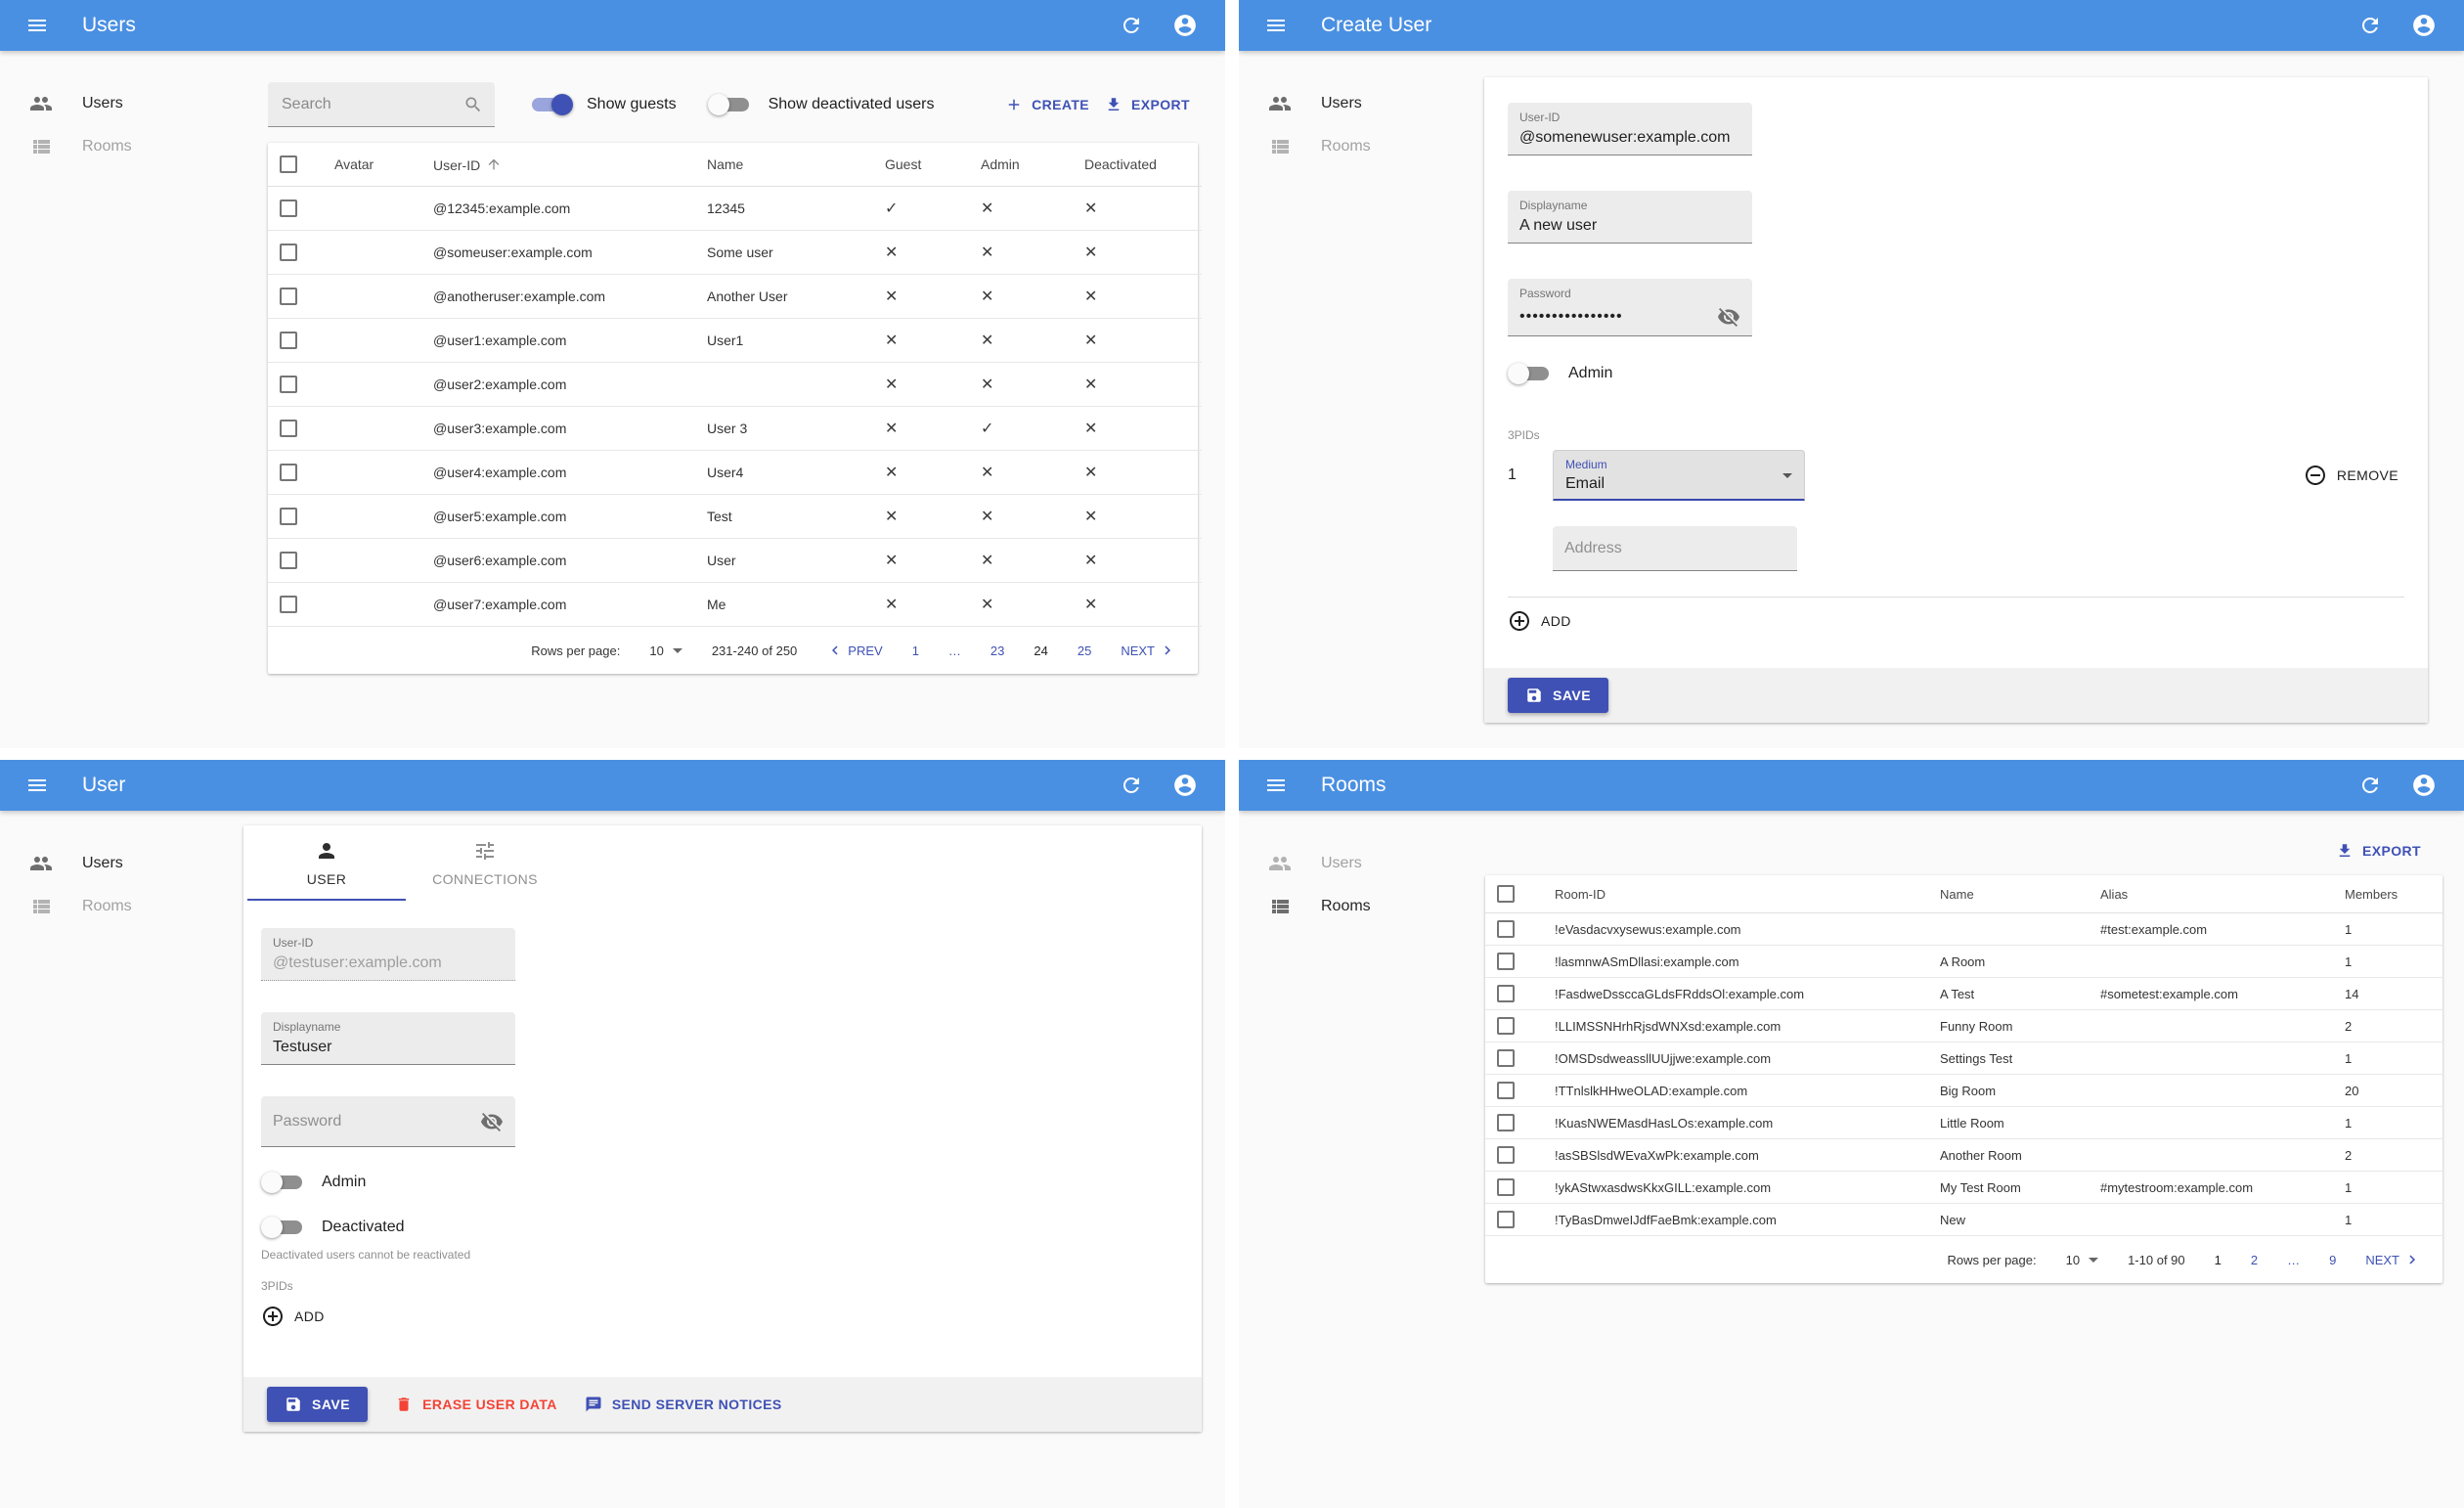  Describe the element at coordinates (549, 104) in the screenshot. I see `show-guests-switch` at that location.